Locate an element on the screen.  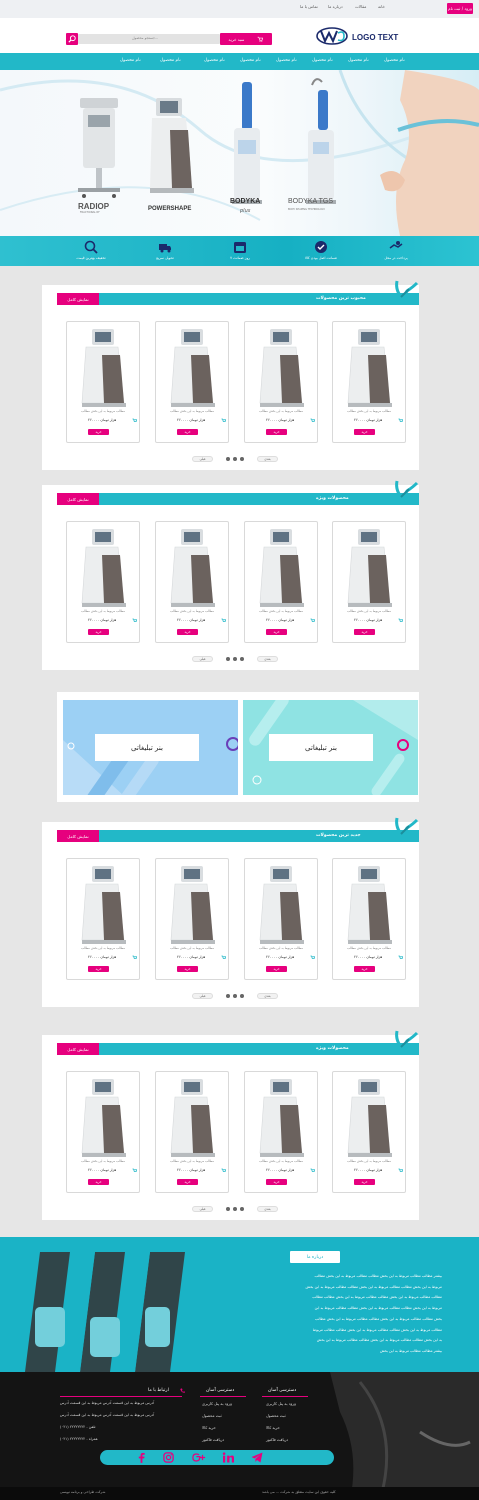
footer-col3-underline is located at coordinates (121, 1396).